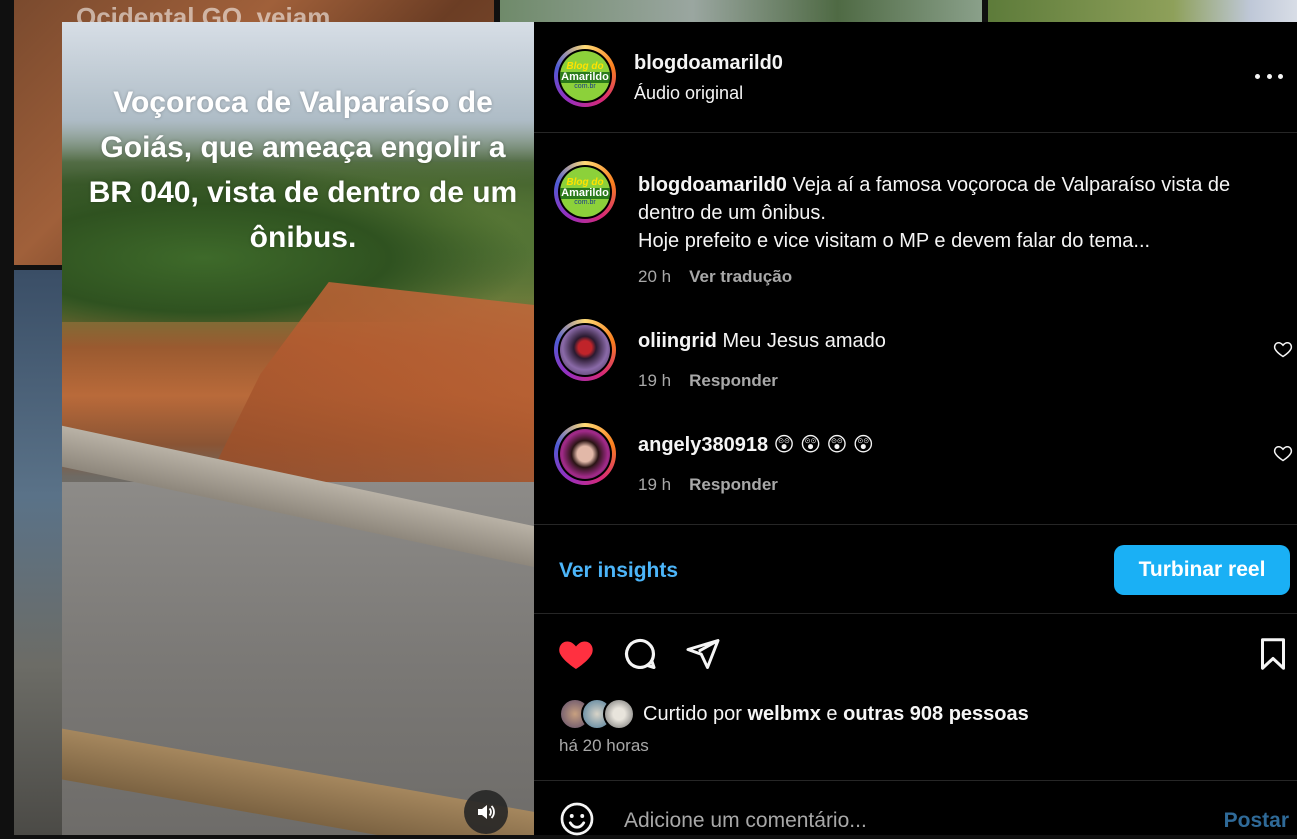 The image size is (1297, 839). I want to click on caption-time: 20 h, so click(655, 276).